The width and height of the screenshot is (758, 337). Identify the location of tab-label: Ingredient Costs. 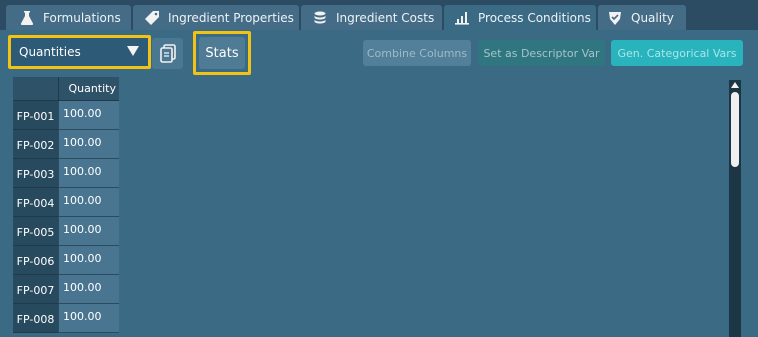
(385, 17).